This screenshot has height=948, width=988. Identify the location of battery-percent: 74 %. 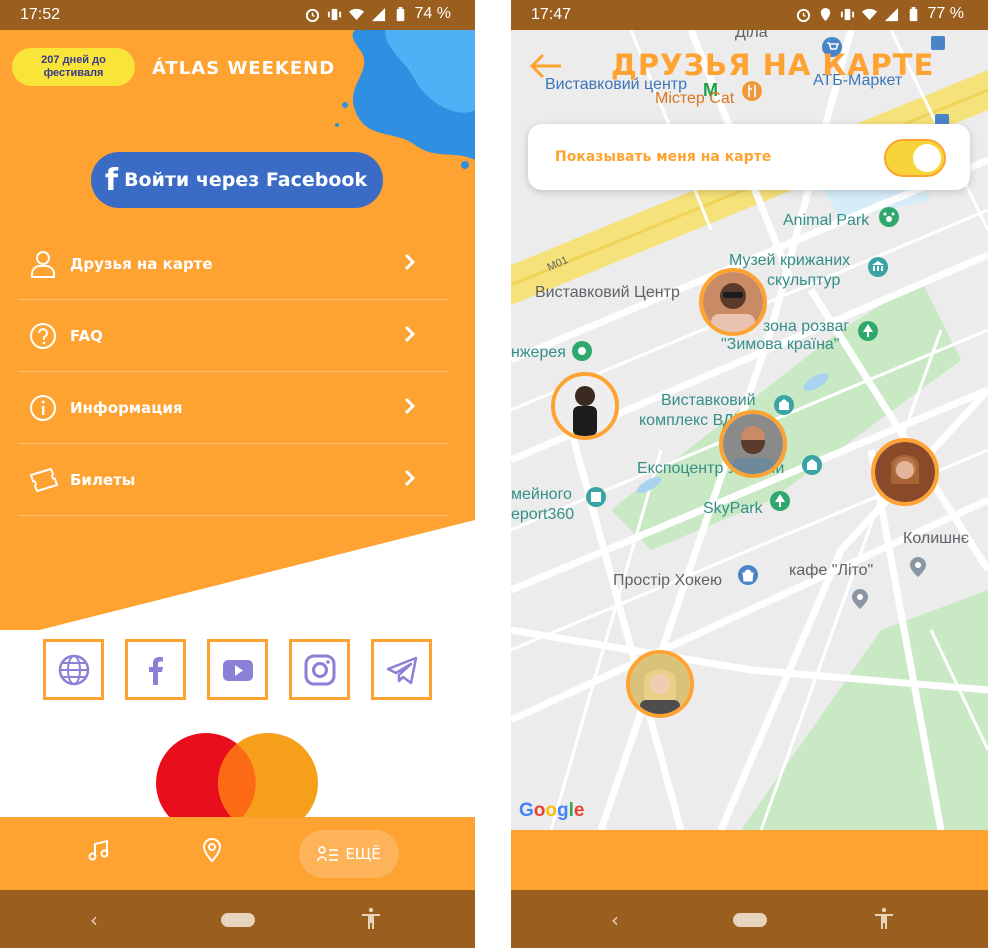
(432, 13).